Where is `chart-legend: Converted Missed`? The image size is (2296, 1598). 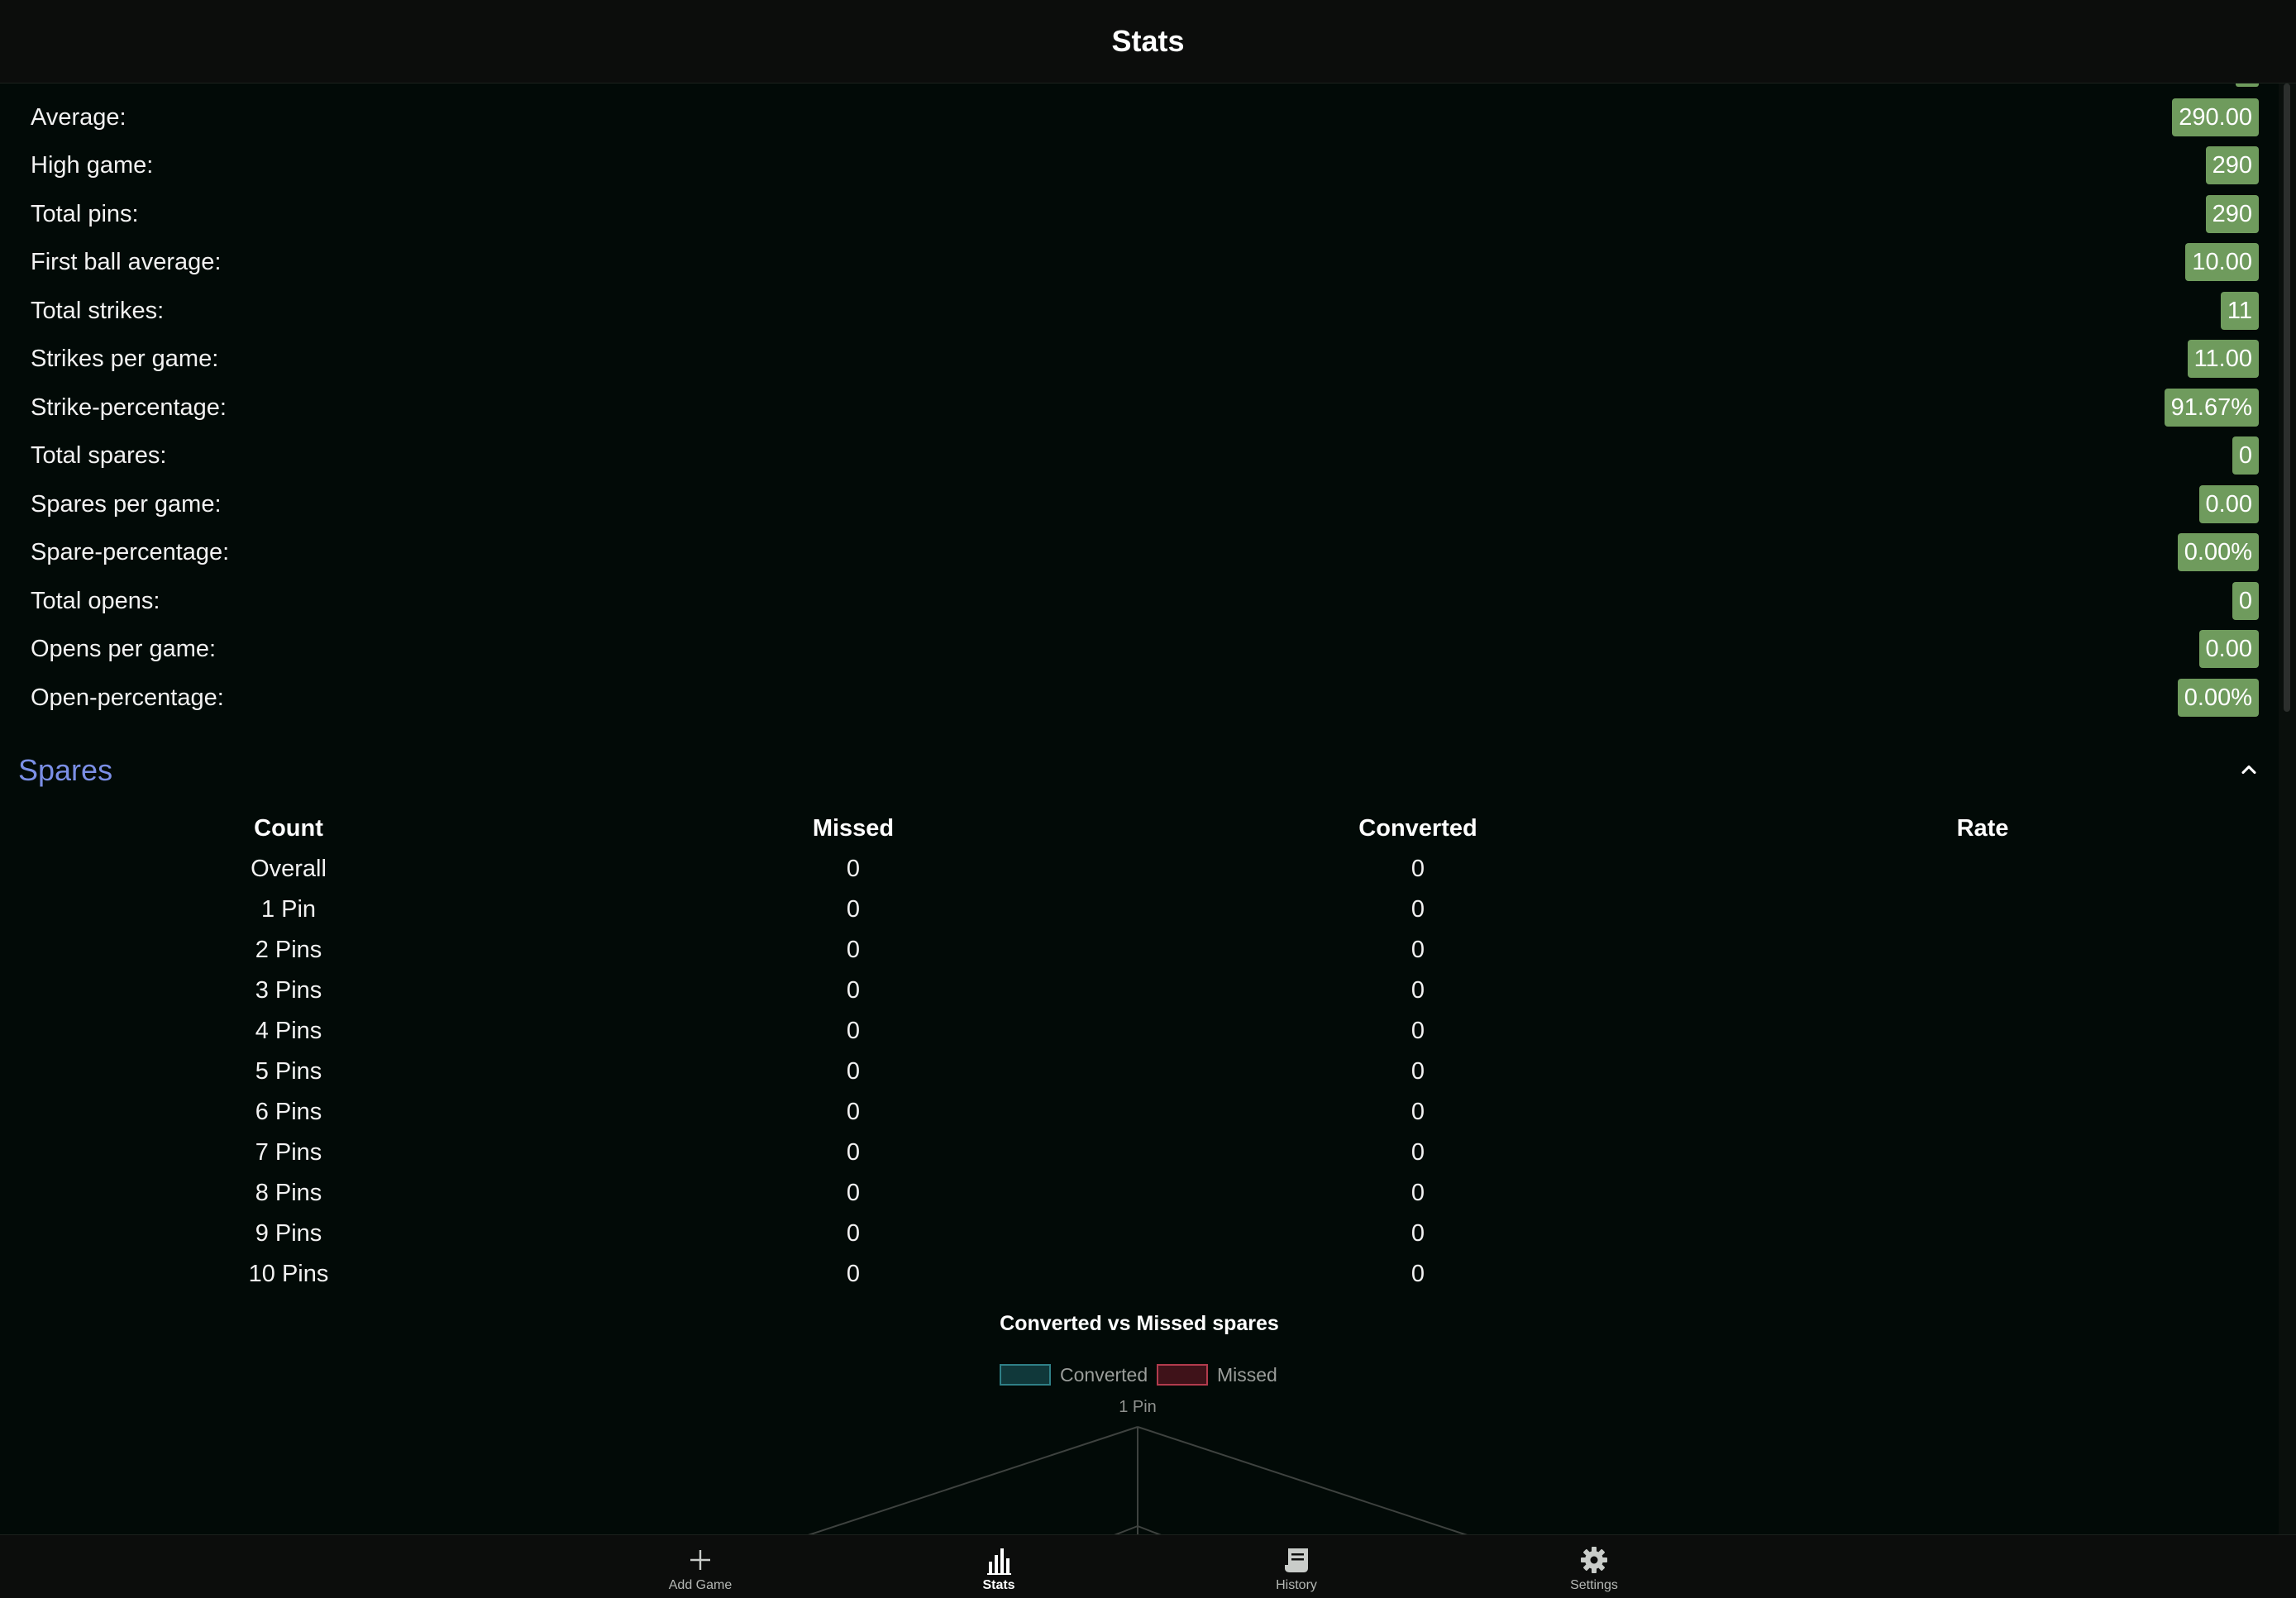
chart-legend: Converted Missed is located at coordinates (1138, 1375).